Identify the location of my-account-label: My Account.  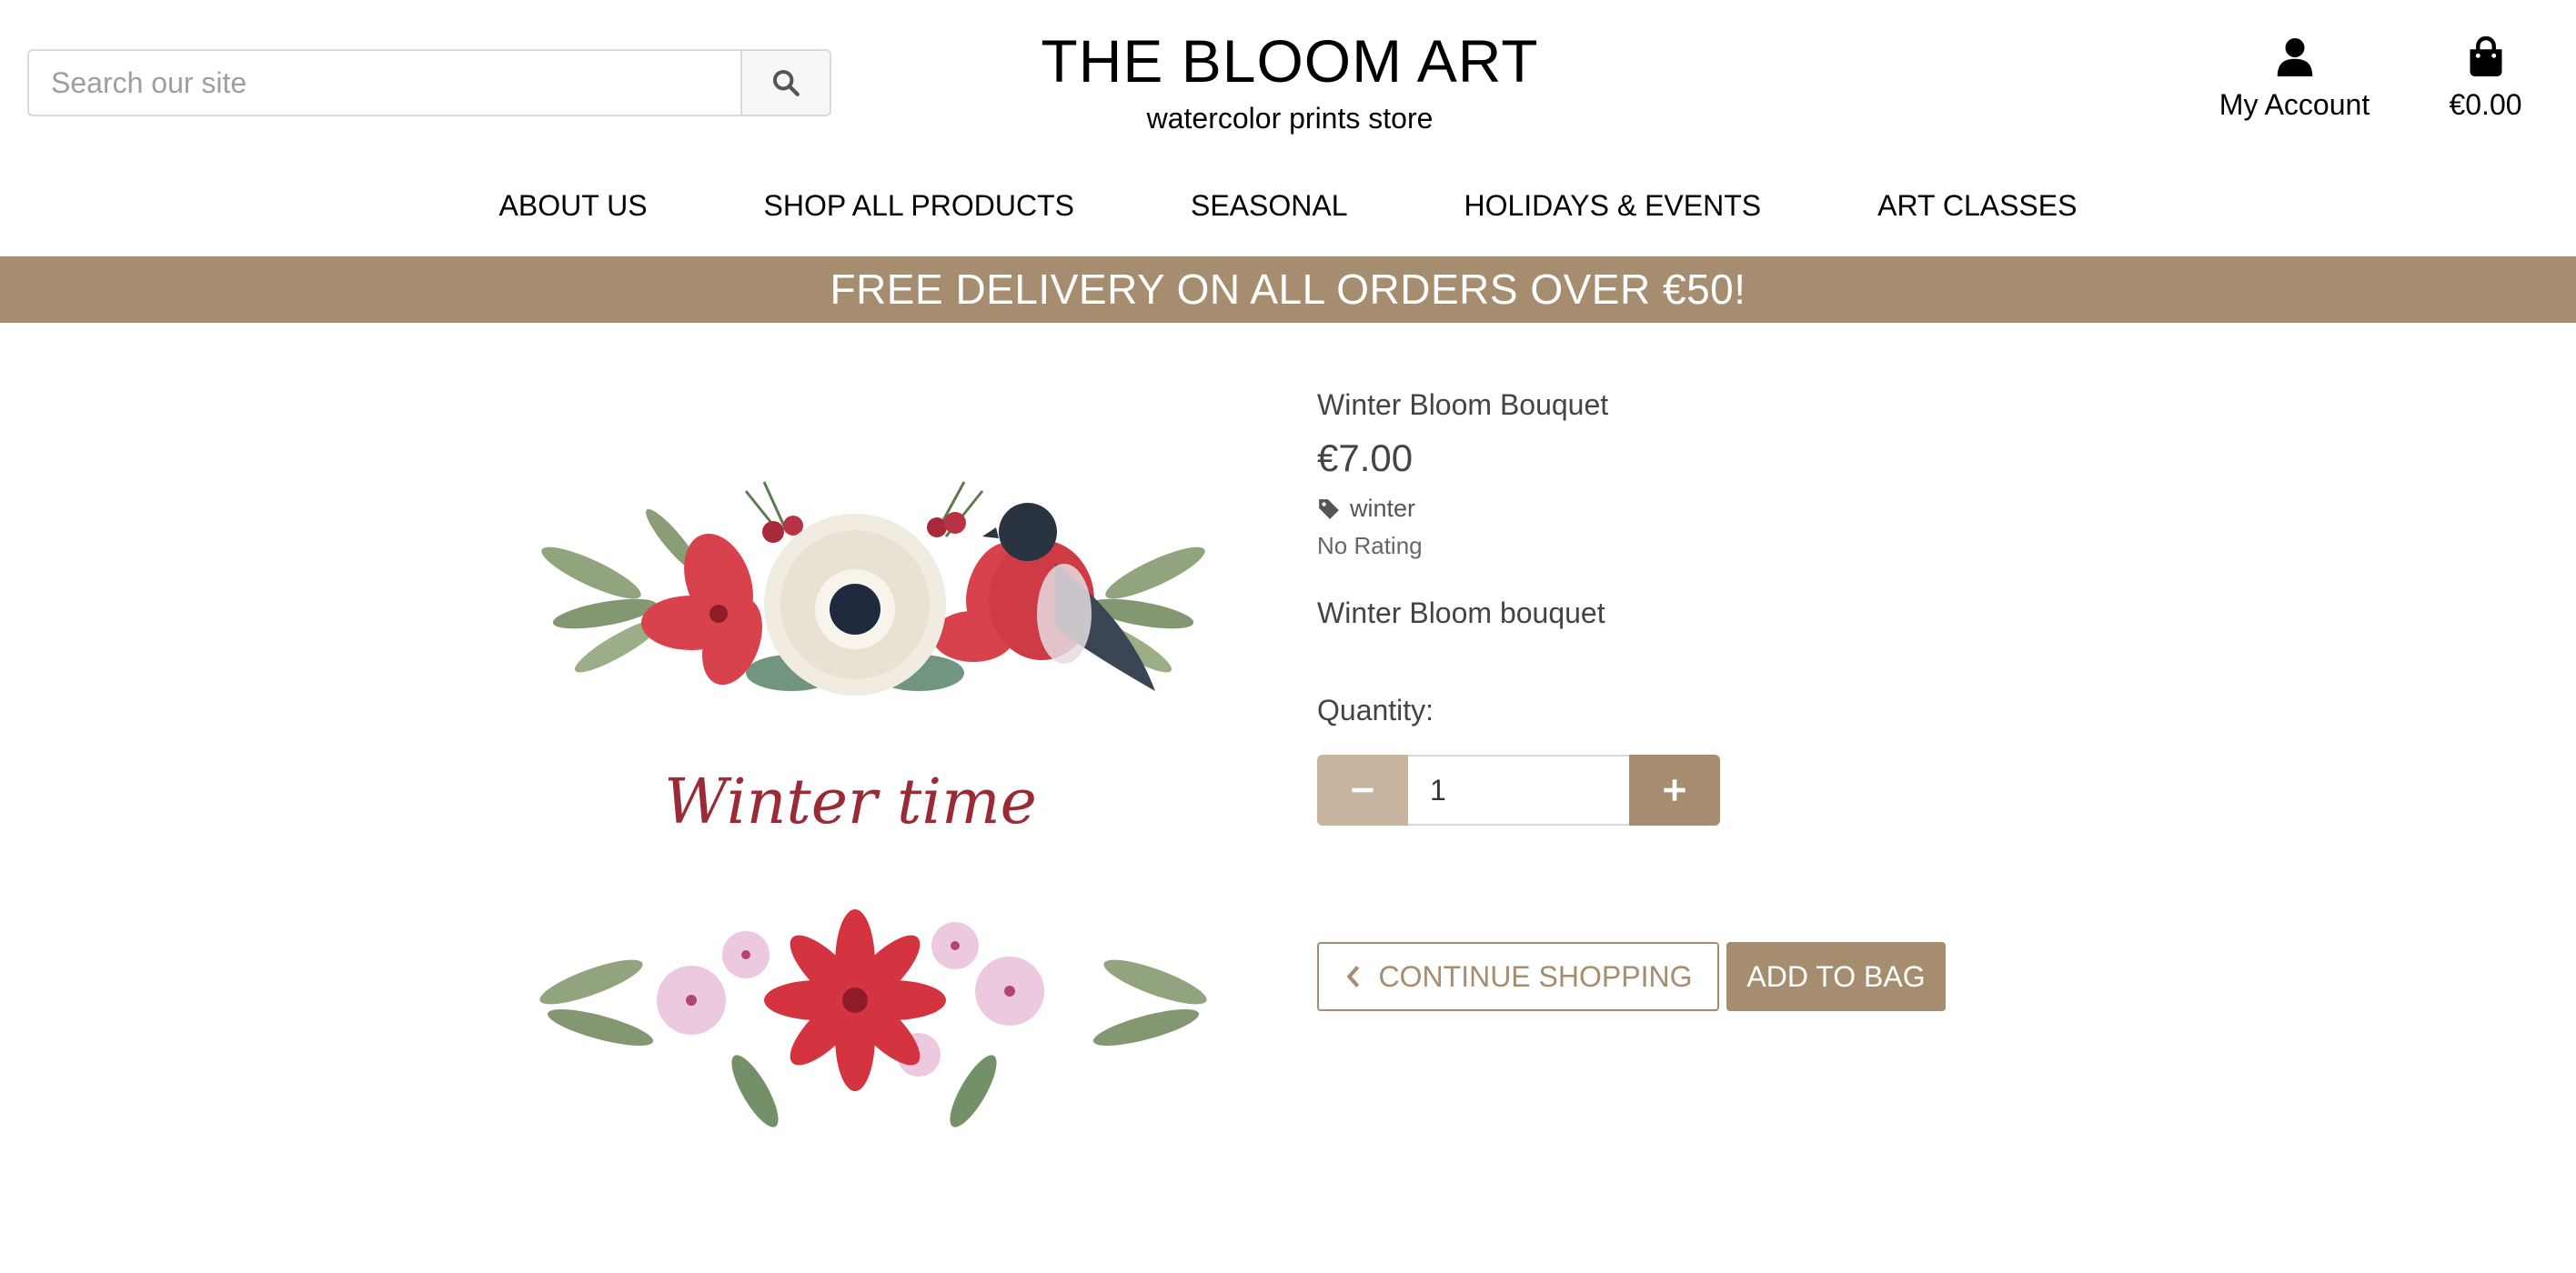
(2294, 104).